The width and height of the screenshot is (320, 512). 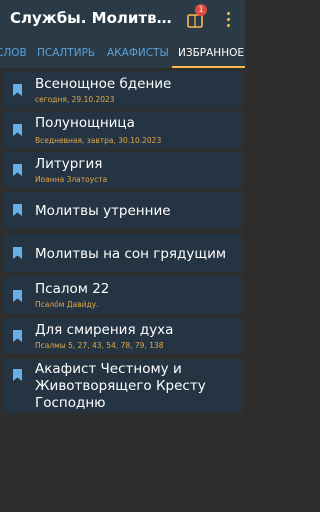 What do you see at coordinates (85, 123) in the screenshot?
I see `item-title: Полунощница` at bounding box center [85, 123].